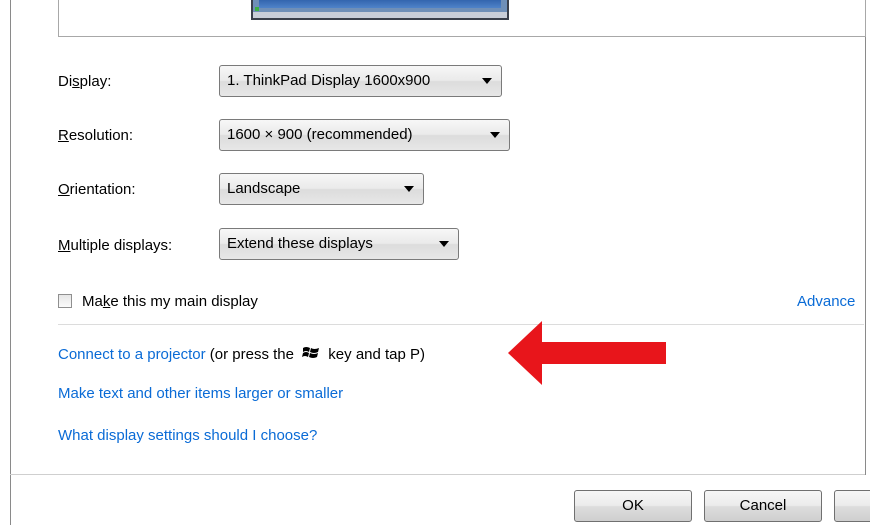 The width and height of the screenshot is (870, 525). I want to click on orientation-select: Landscape, so click(321, 189).